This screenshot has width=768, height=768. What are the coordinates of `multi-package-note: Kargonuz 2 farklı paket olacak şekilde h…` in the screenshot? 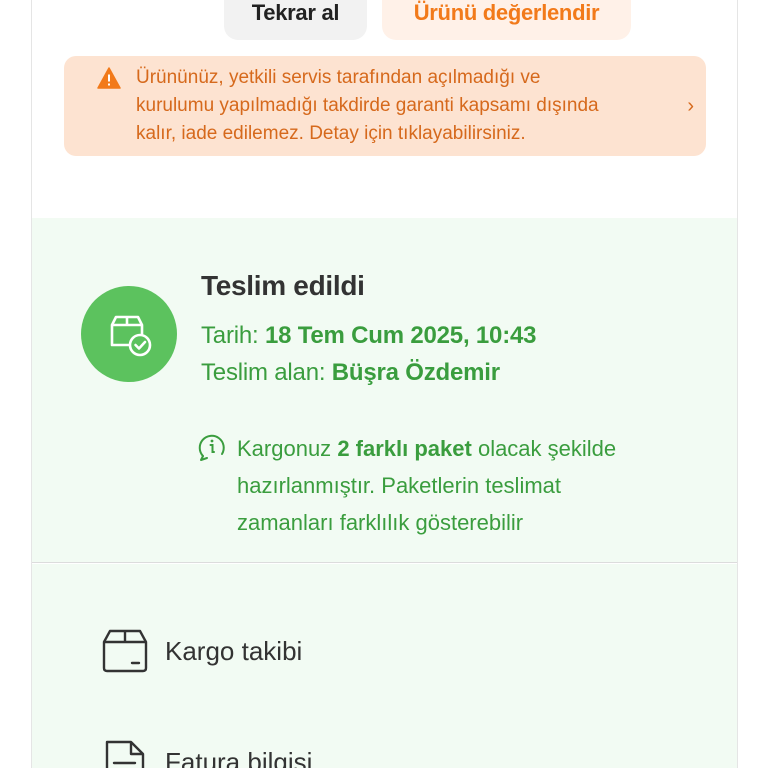 It's located at (457, 485).